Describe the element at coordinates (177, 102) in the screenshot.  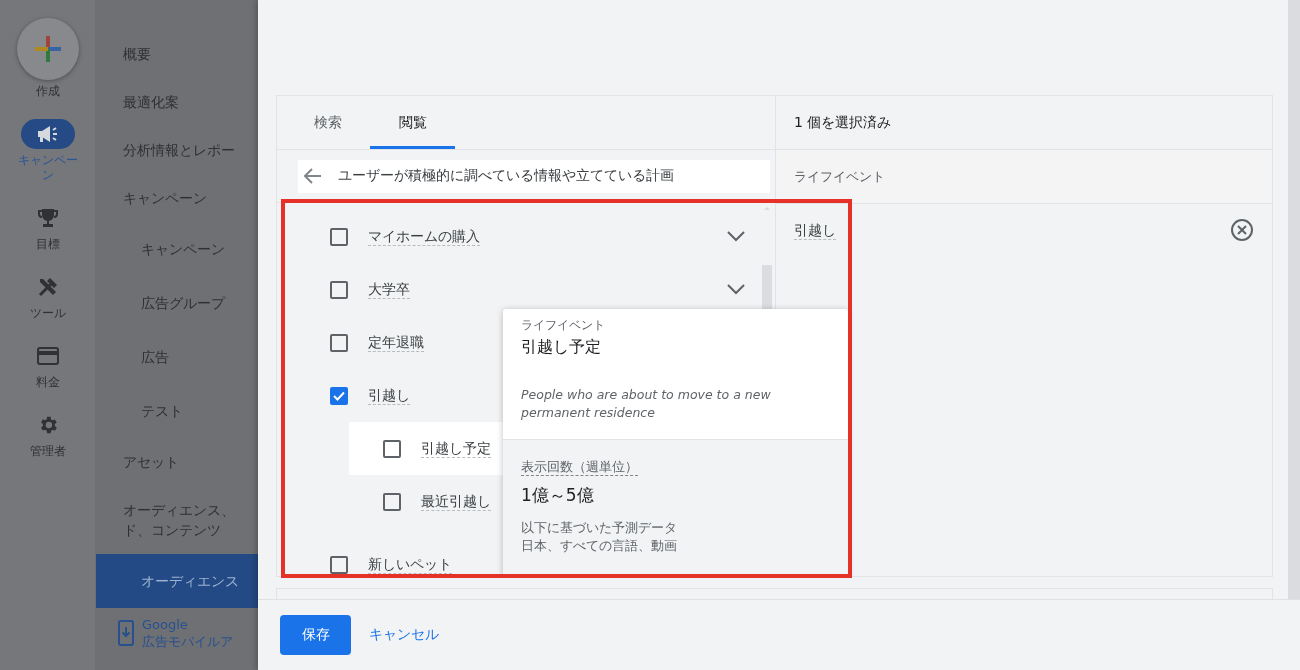
I see `nav-item: 最適化案` at that location.